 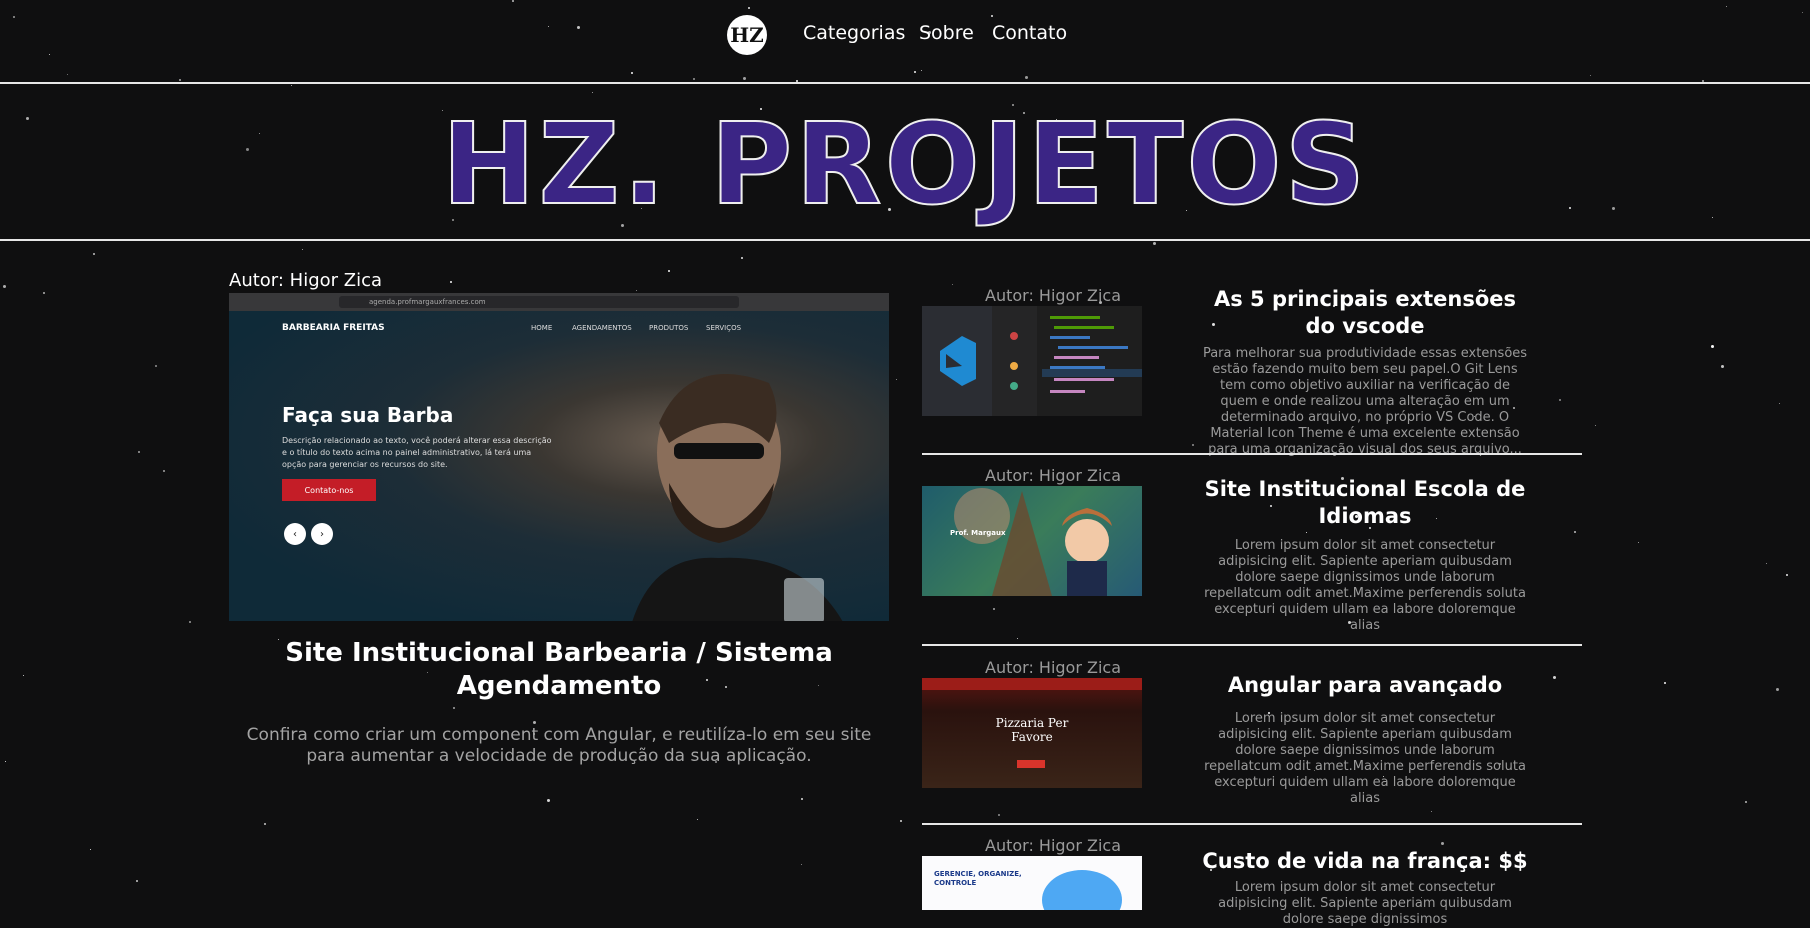 What do you see at coordinates (905, 240) in the screenshot?
I see `hero-divider` at bounding box center [905, 240].